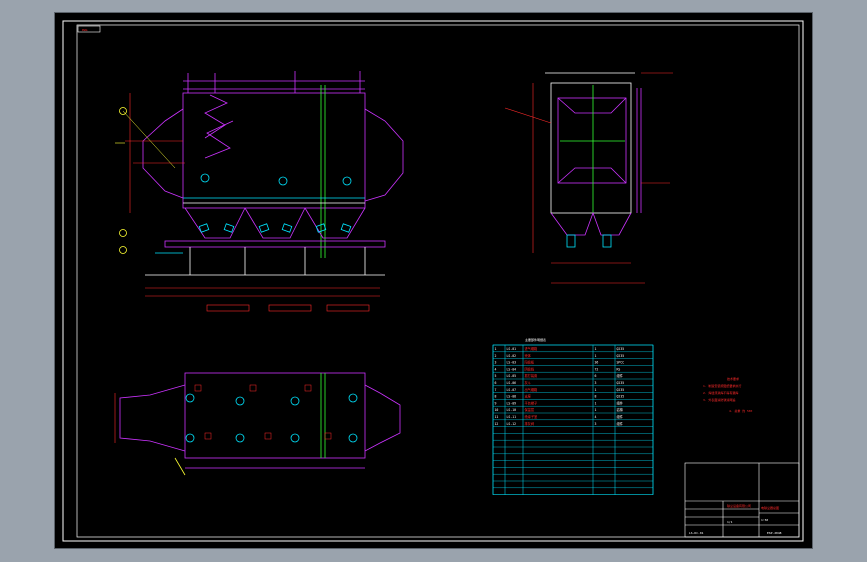 The height and width of the screenshot is (562, 867). Describe the element at coordinates (621, 363) in the screenshot. I see `bom-cell: SPCC` at that location.